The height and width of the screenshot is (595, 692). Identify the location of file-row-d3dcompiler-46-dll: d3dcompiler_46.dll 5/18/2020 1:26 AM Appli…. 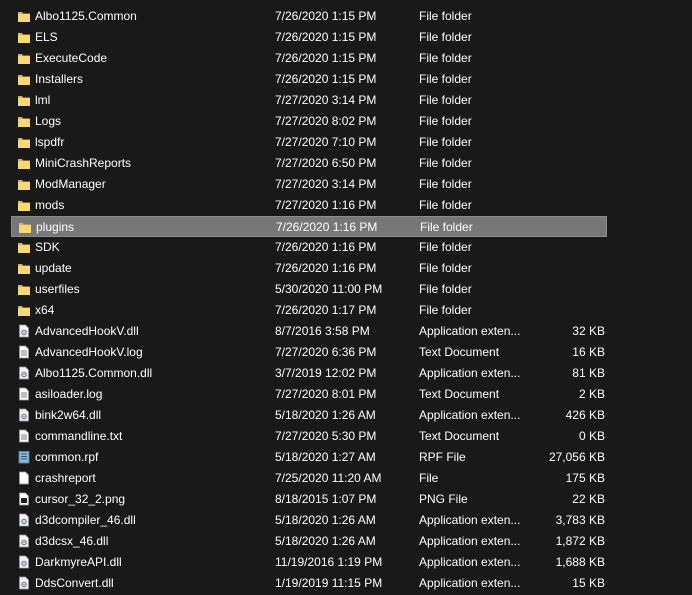
(309, 520).